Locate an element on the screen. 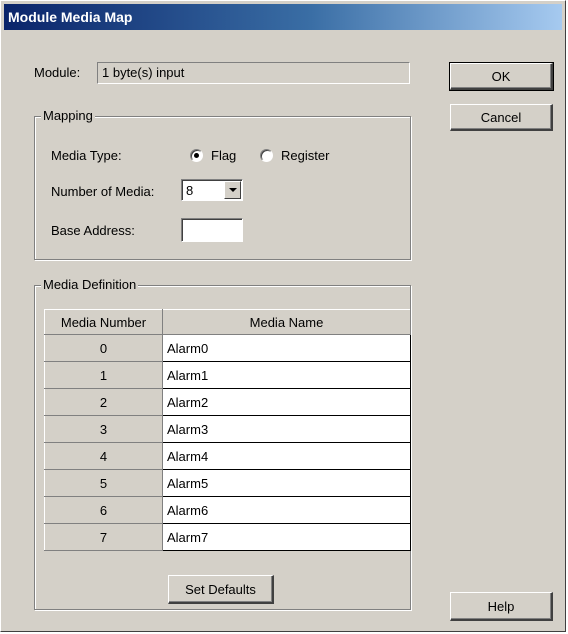 This screenshot has width=568, height=634. table-row: 0 Alarm0 is located at coordinates (227, 348).